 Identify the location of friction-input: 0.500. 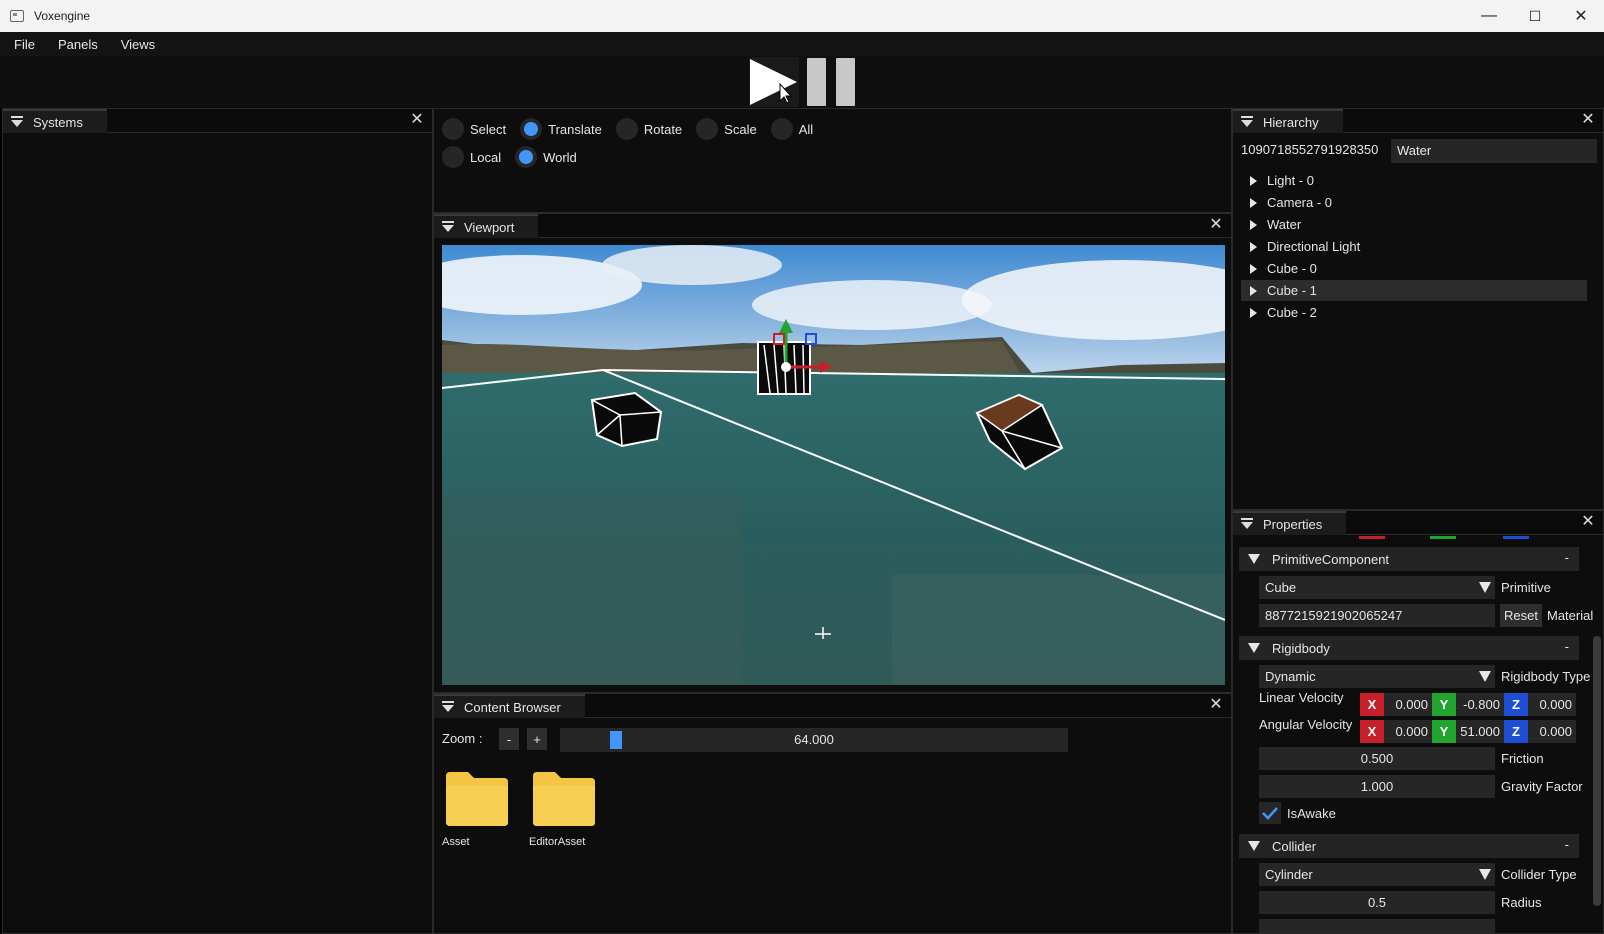
(1377, 758).